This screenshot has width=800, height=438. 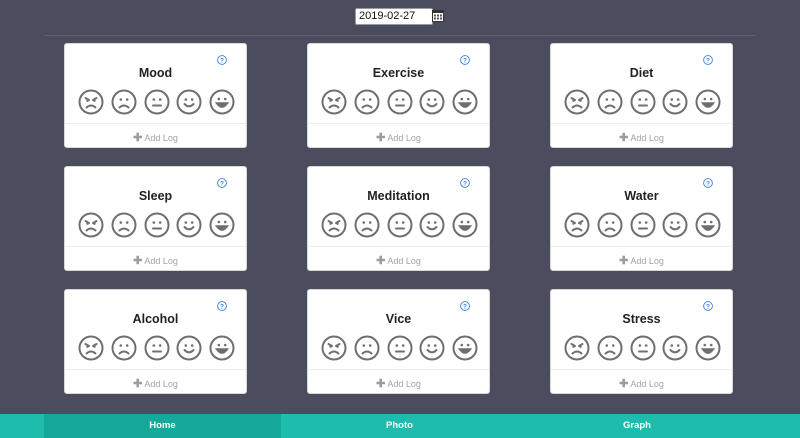 I want to click on card-title: Alcohol, so click(x=155, y=319).